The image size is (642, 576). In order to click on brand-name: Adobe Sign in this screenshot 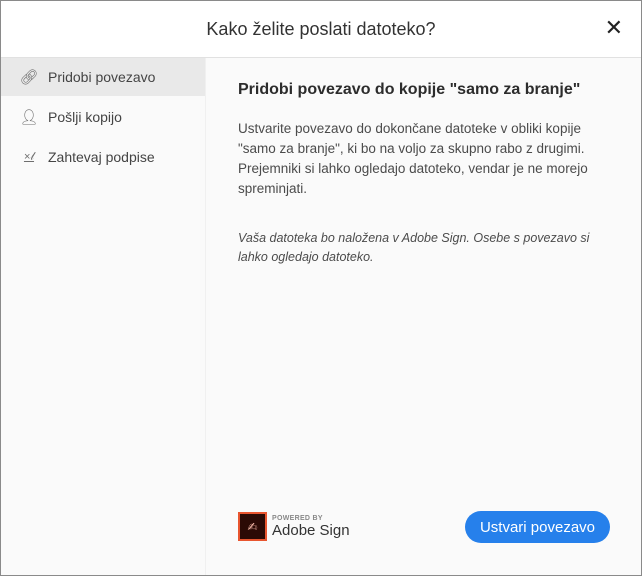, I will do `click(311, 530)`.